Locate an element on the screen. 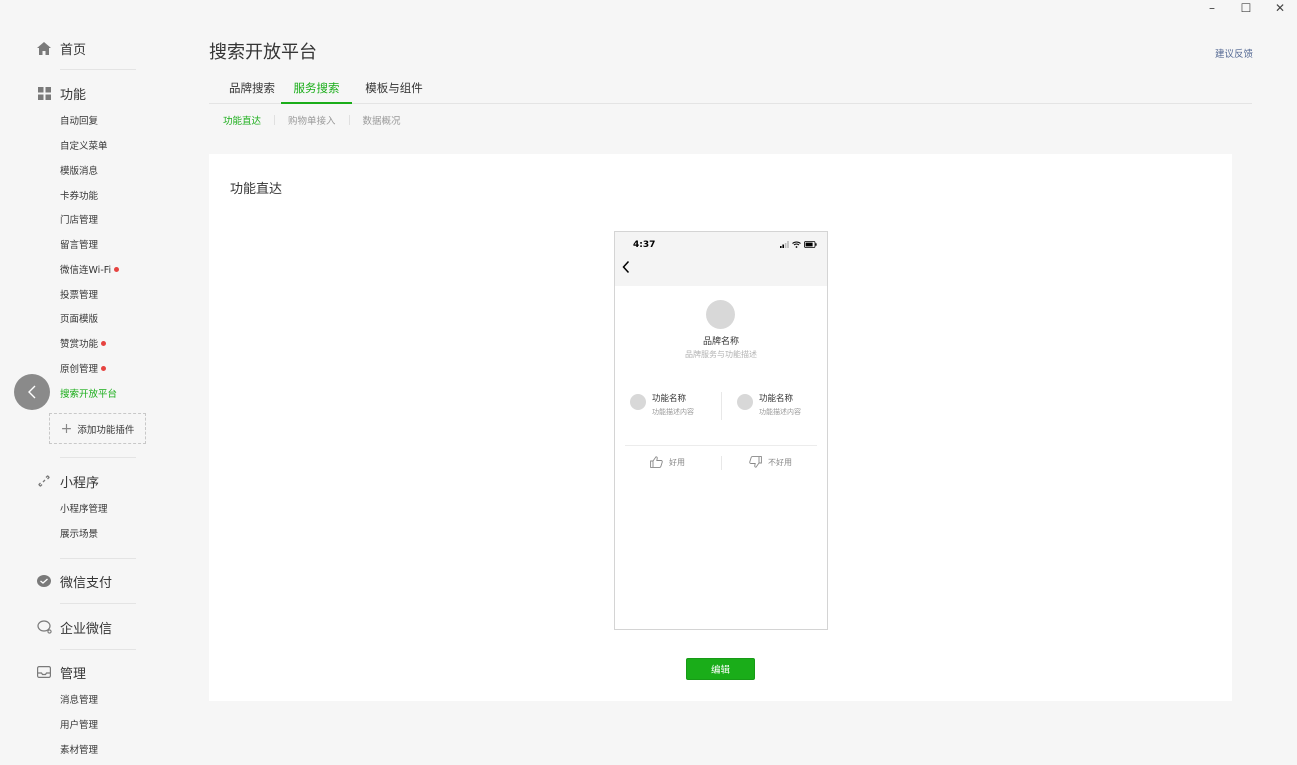 The height and width of the screenshot is (765, 1297). dislike-button: 不好用 is located at coordinates (770, 462).